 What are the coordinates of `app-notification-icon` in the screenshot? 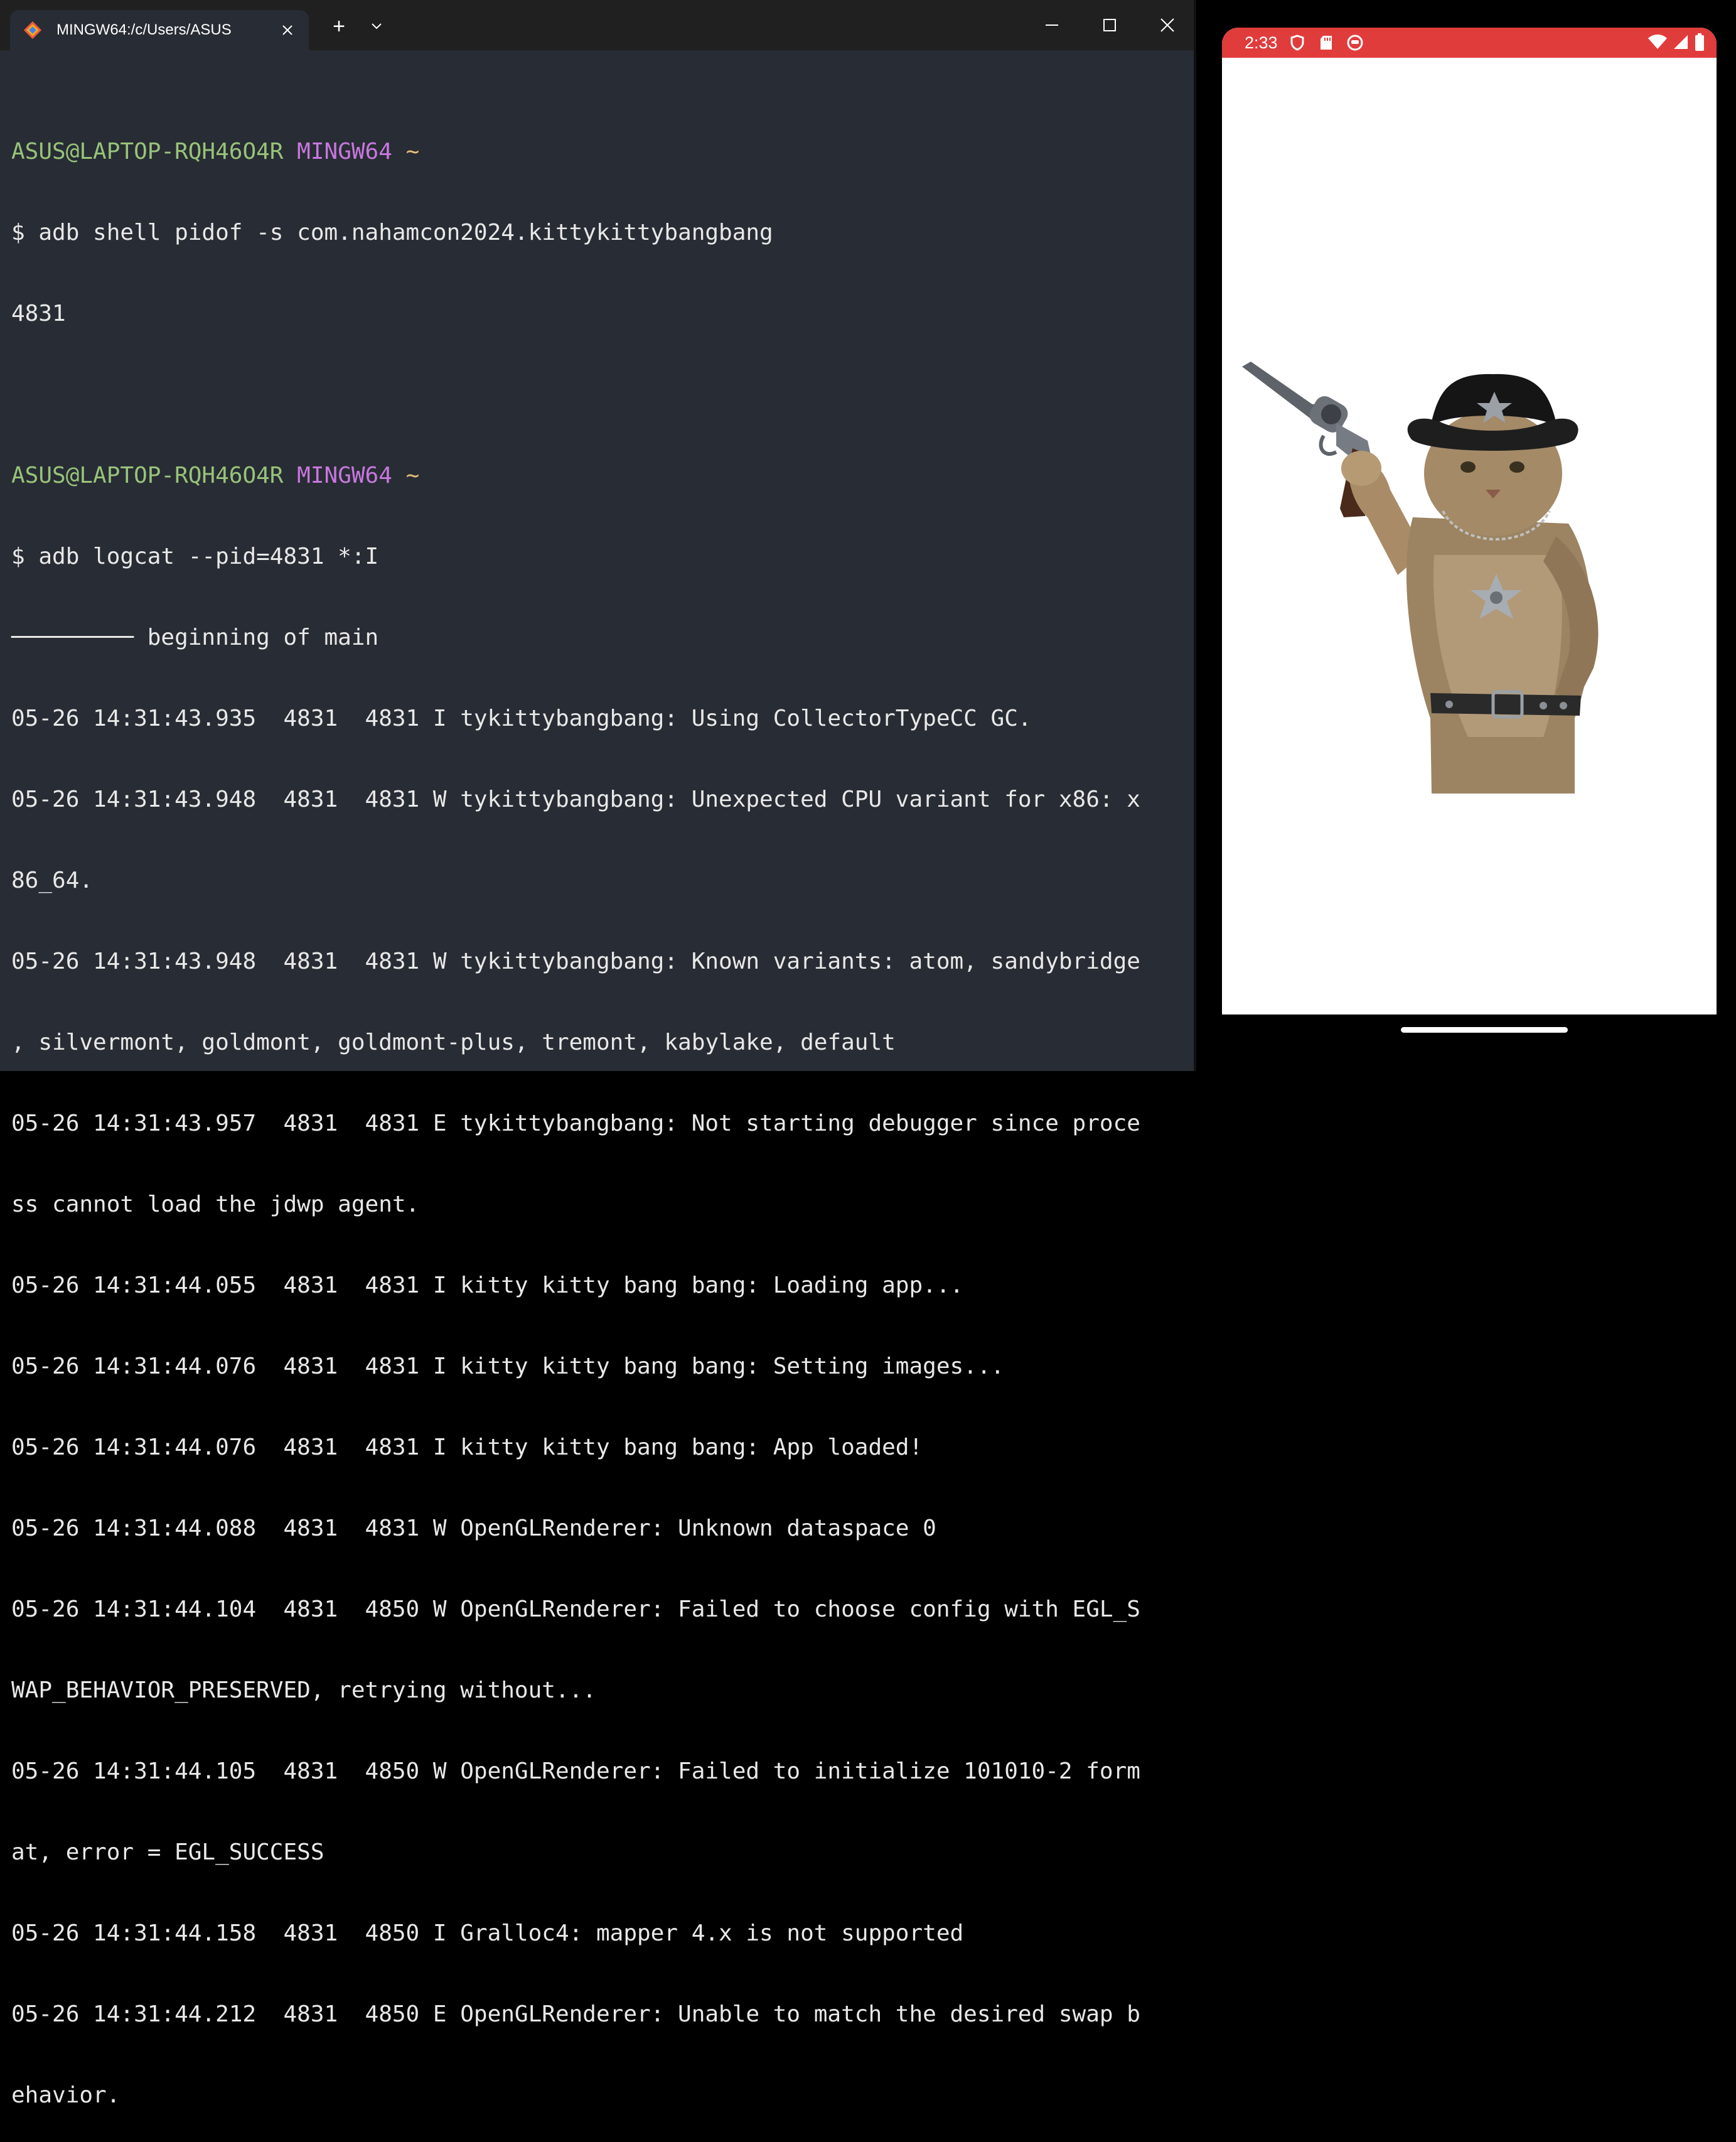 It's located at (1355, 42).